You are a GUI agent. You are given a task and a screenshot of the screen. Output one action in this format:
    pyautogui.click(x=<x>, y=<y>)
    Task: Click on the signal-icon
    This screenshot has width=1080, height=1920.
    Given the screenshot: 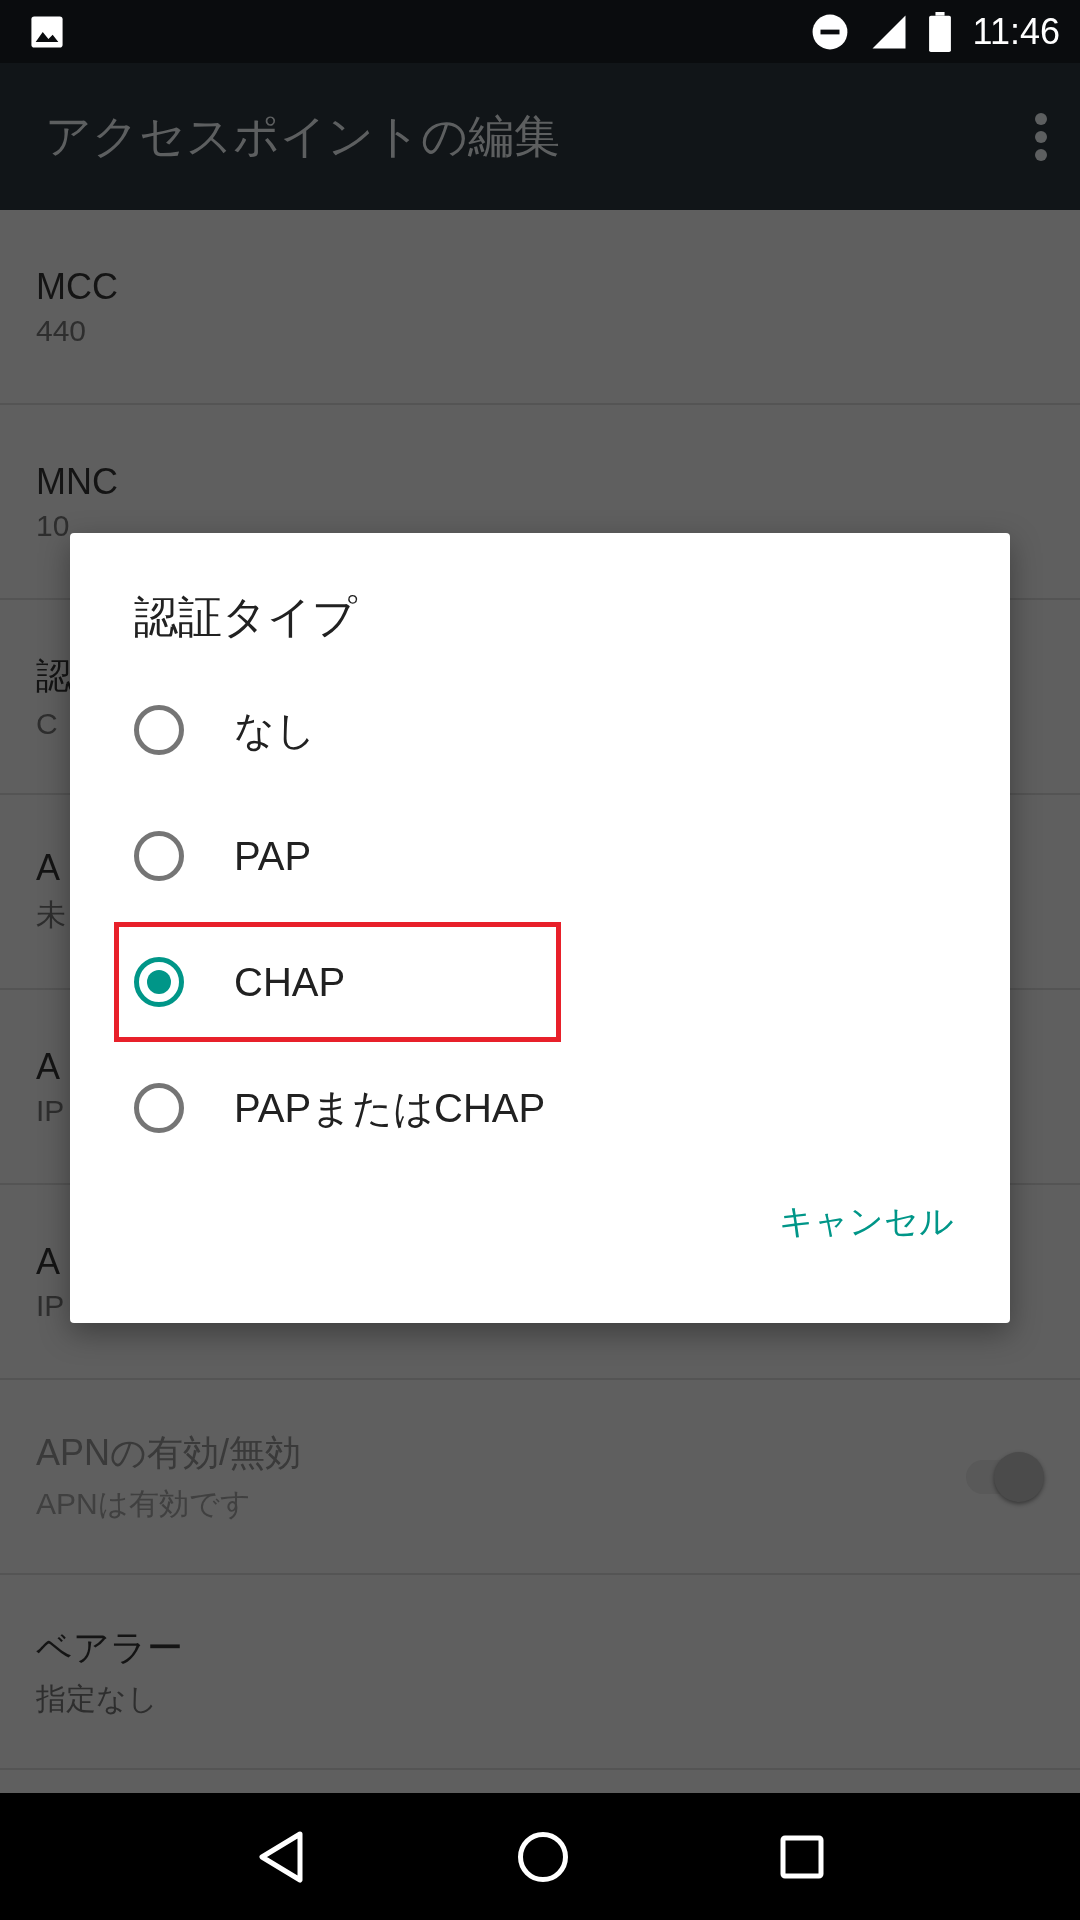 What is the action you would take?
    pyautogui.click(x=888, y=31)
    